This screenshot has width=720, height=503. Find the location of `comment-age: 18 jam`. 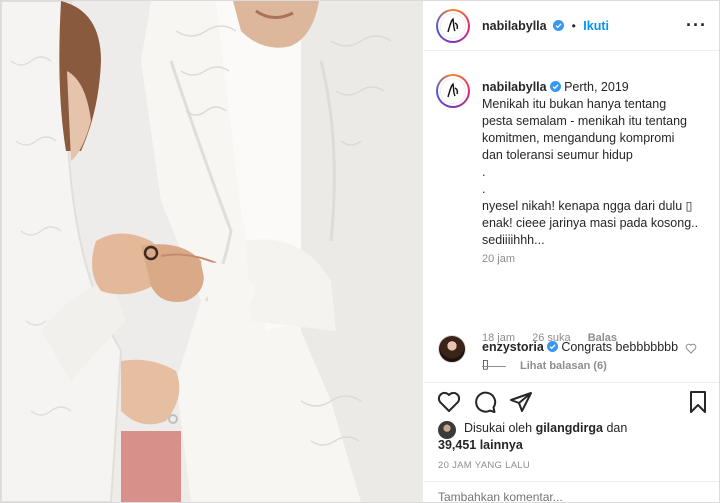

comment-age: 18 jam is located at coordinates (499, 338).